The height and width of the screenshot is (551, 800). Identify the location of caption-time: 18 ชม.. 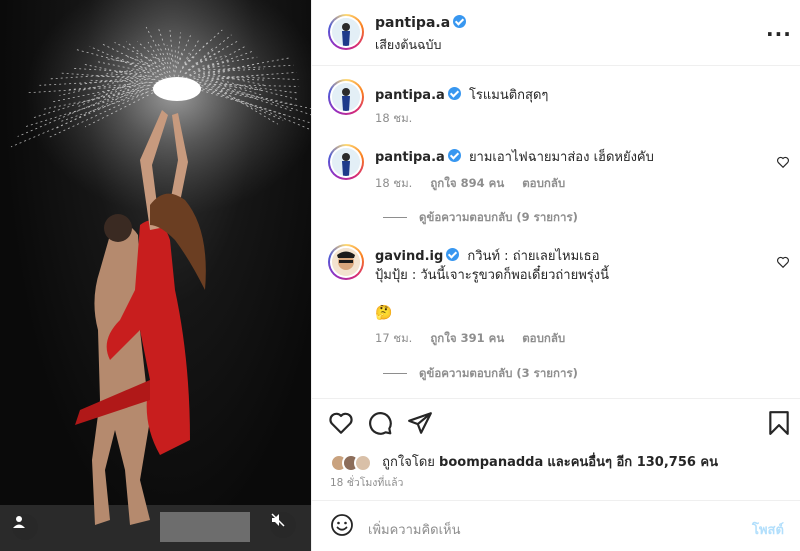
(394, 118).